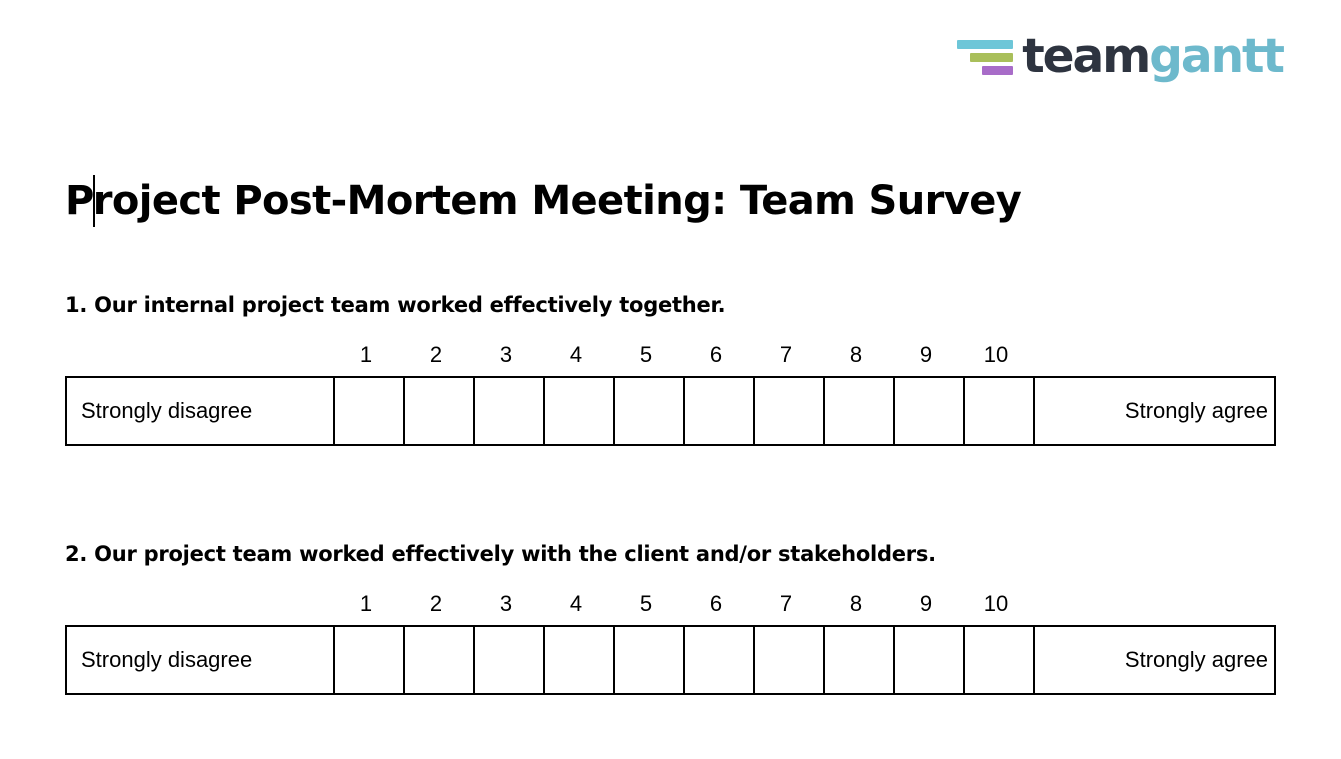  I want to click on likert-scale-table-2: Strongly disagree Strongly agree, so click(670, 660).